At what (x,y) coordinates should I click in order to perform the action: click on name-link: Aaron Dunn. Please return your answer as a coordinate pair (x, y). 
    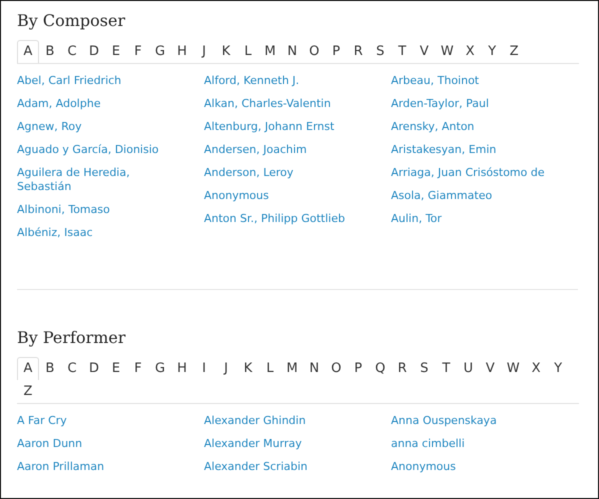
    Looking at the image, I should click on (49, 444).